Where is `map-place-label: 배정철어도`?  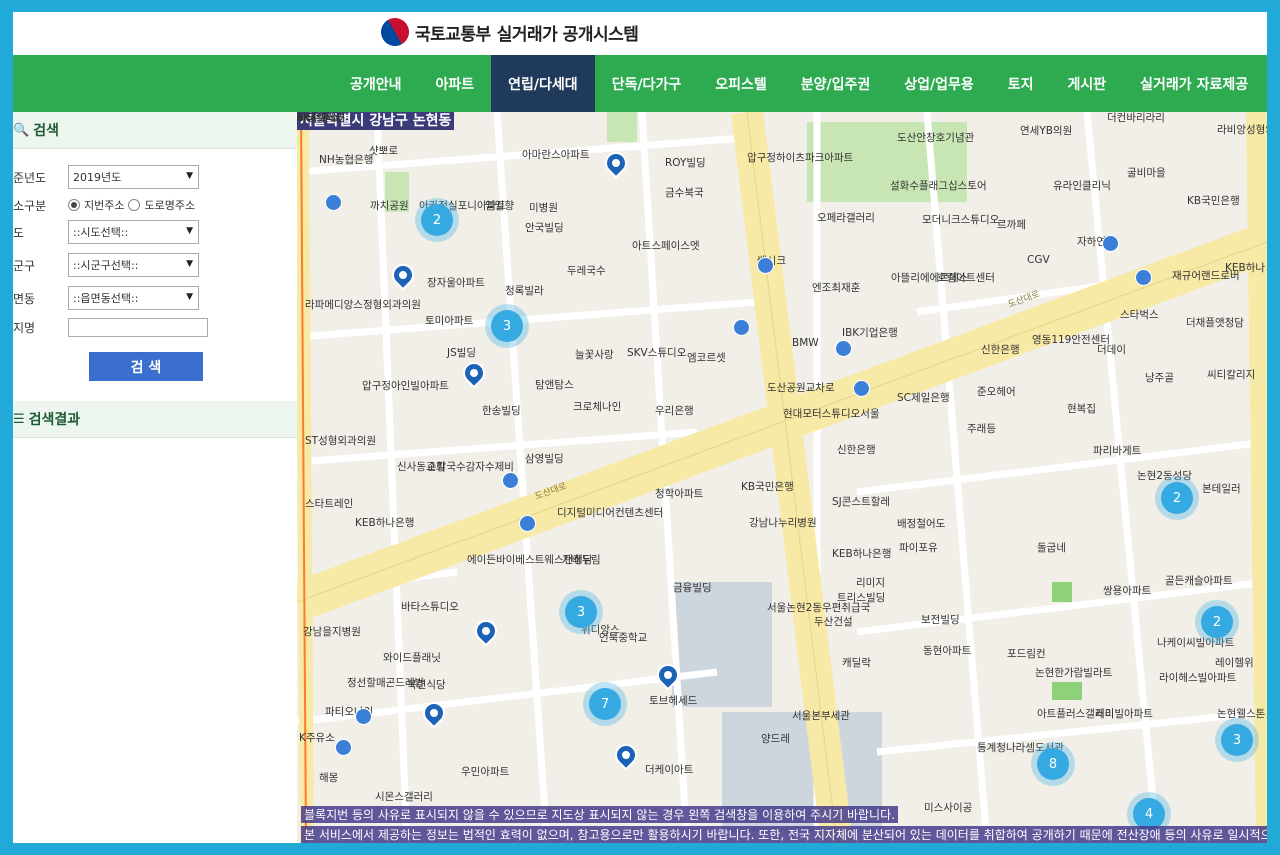 map-place-label: 배정철어도 is located at coordinates (921, 524).